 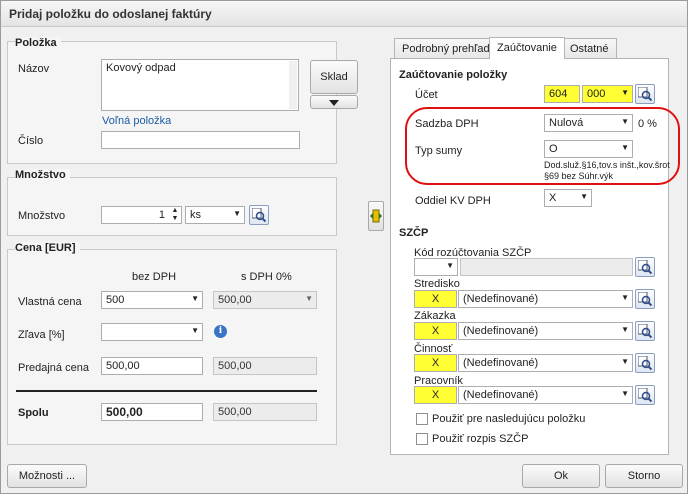 What do you see at coordinates (175, 215) in the screenshot?
I see `mnozstvo-spinner: ▲ ▼` at bounding box center [175, 215].